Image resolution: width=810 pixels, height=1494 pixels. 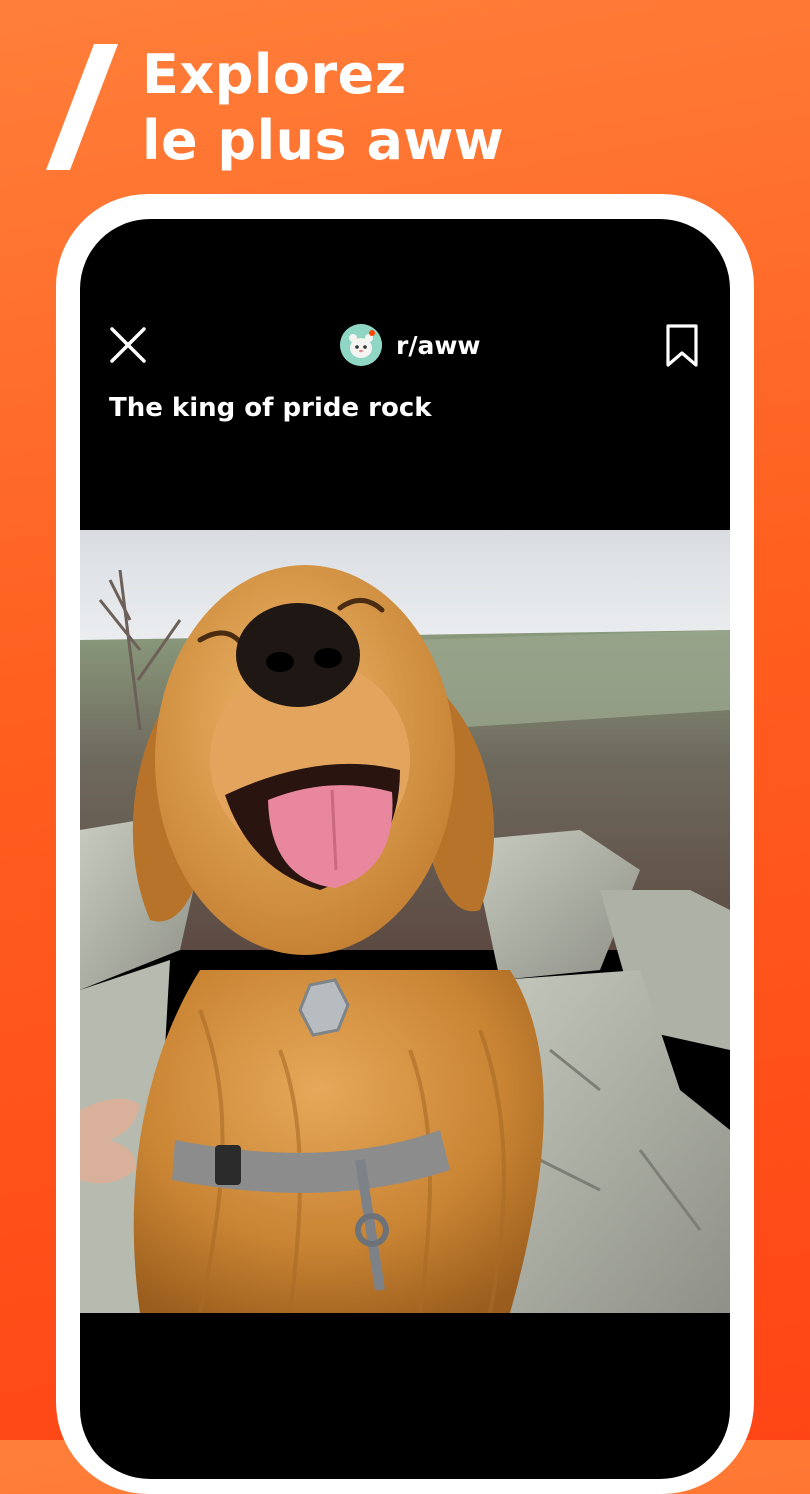 I want to click on slash-logo-mark, so click(x=82, y=107).